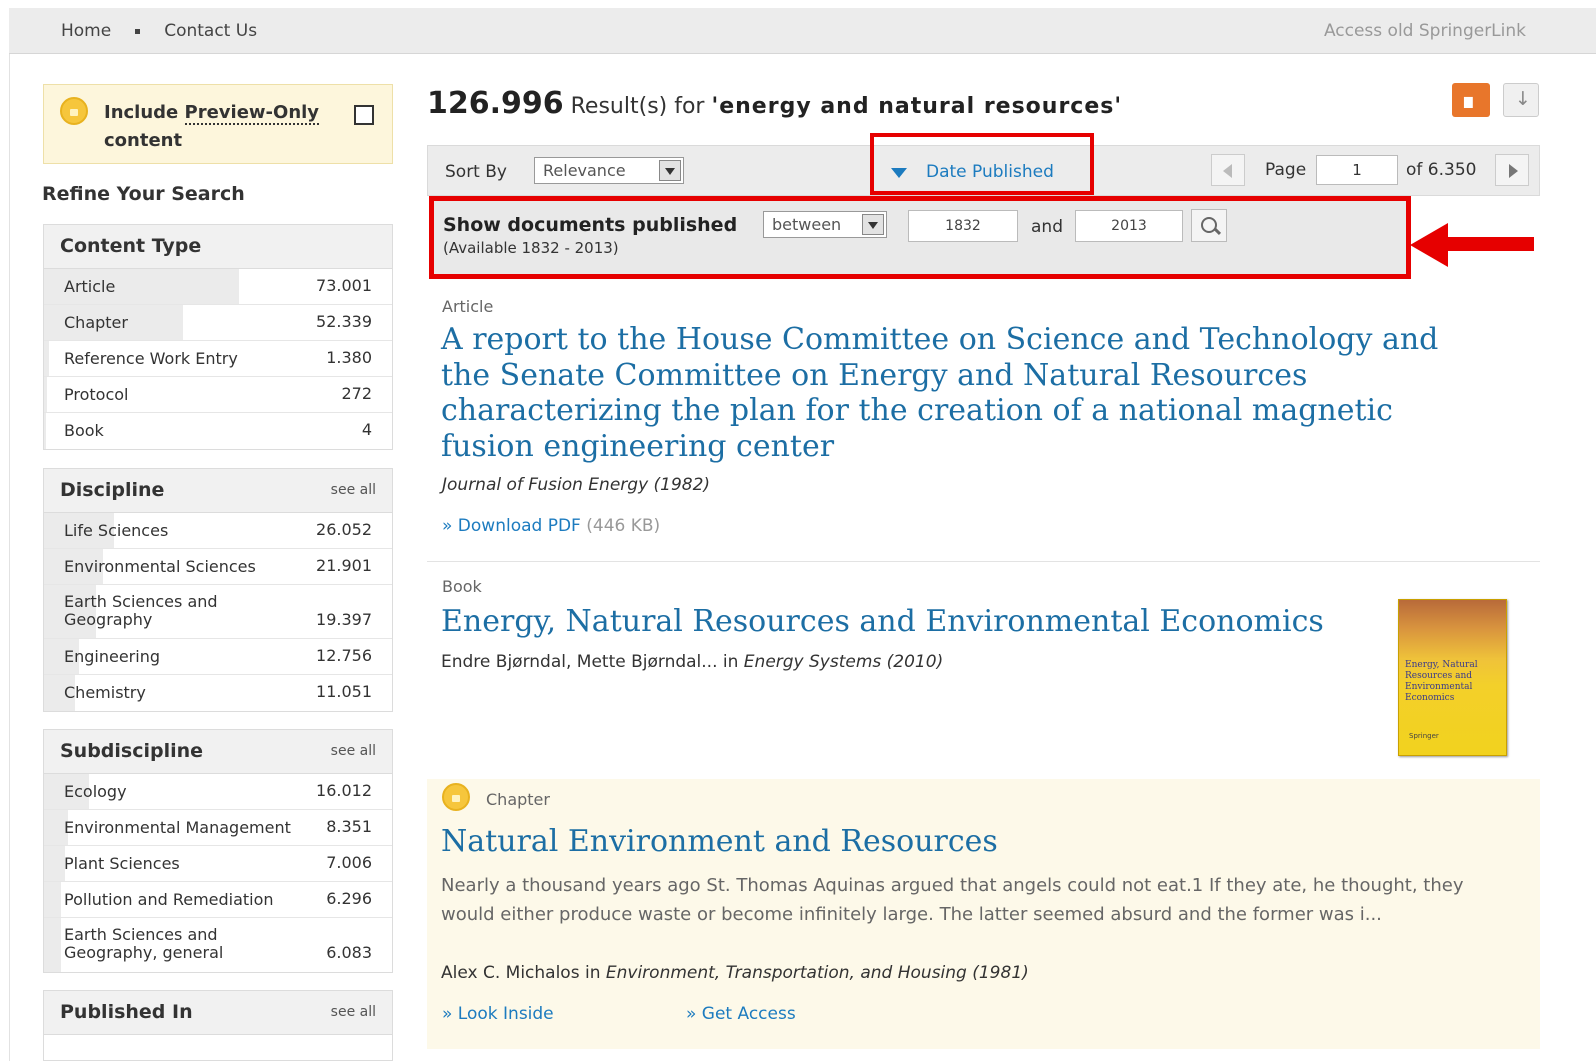  I want to click on facet-label: Chemistry, so click(105, 692).